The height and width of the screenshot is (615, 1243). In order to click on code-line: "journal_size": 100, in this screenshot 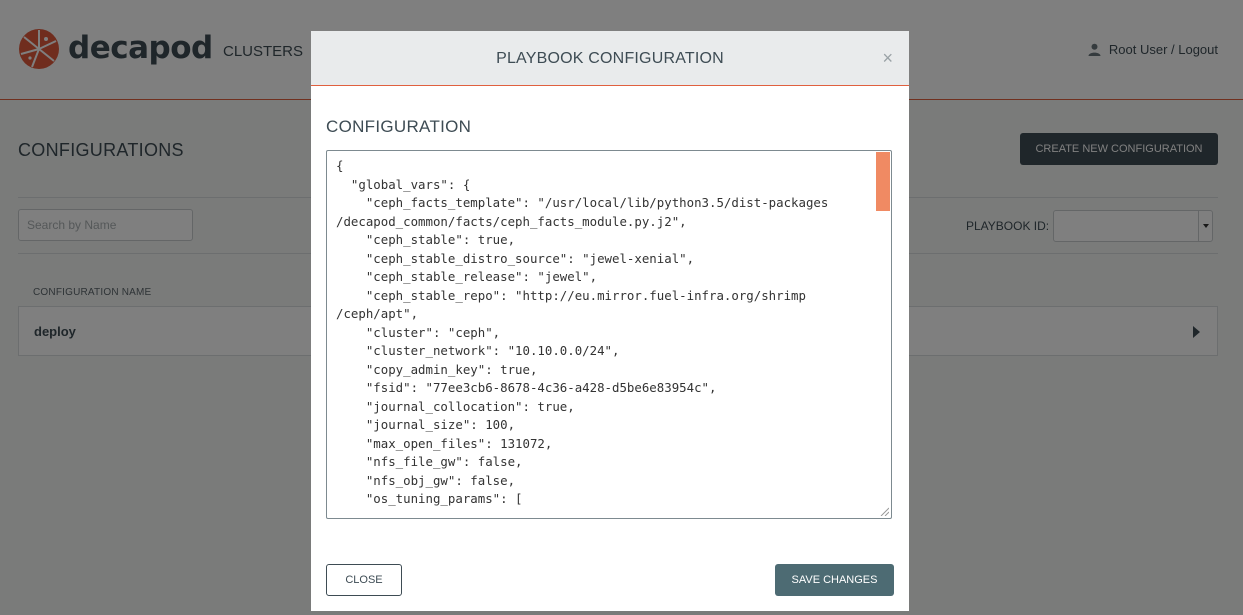, I will do `click(426, 424)`.